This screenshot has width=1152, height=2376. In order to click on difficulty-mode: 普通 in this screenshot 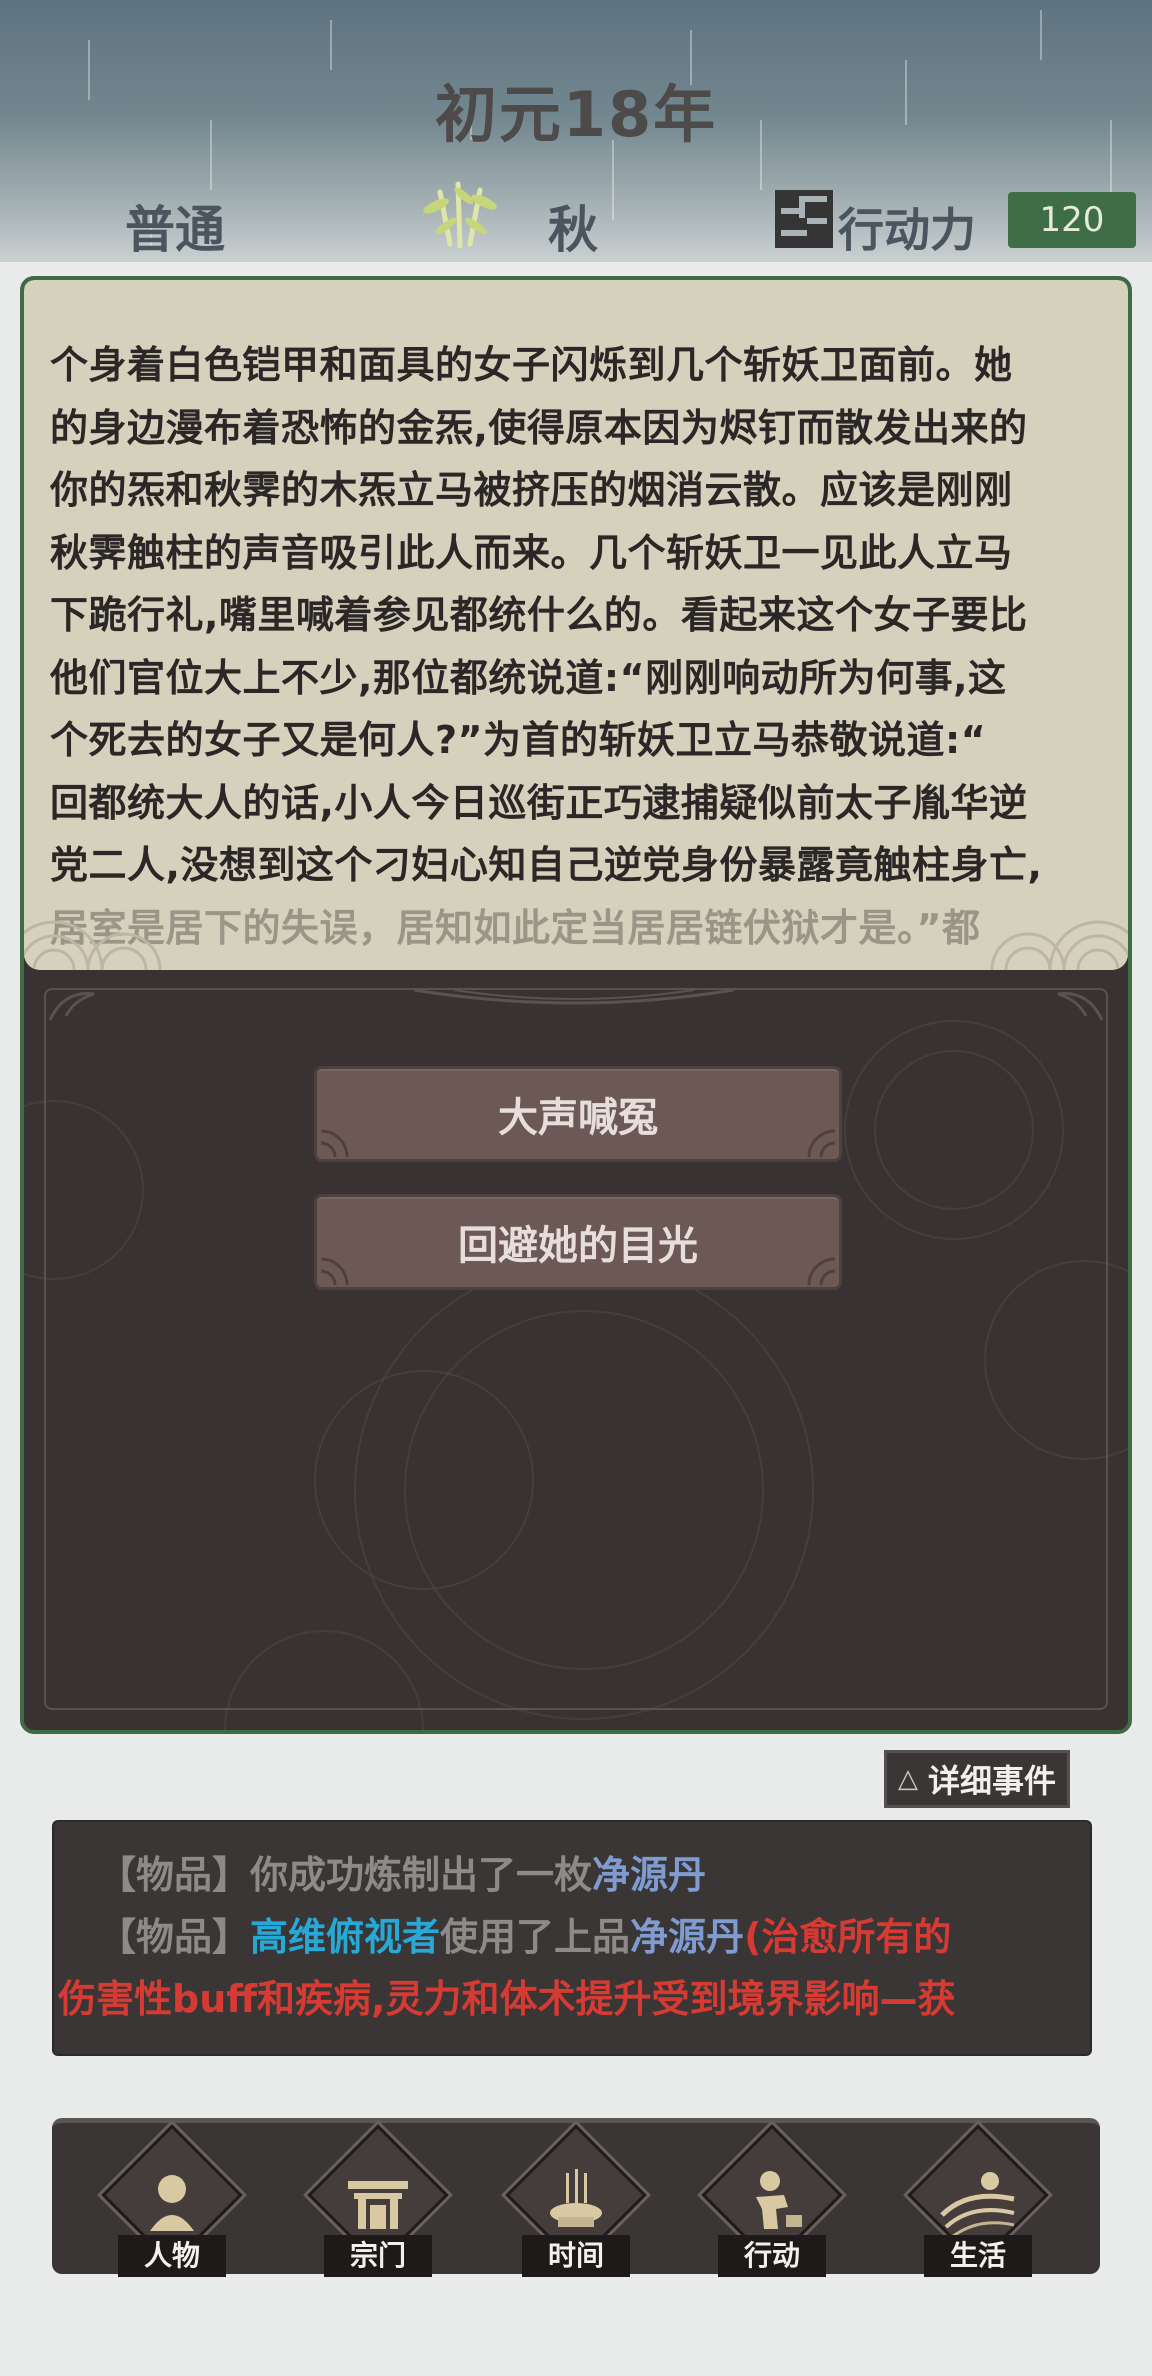, I will do `click(175, 230)`.